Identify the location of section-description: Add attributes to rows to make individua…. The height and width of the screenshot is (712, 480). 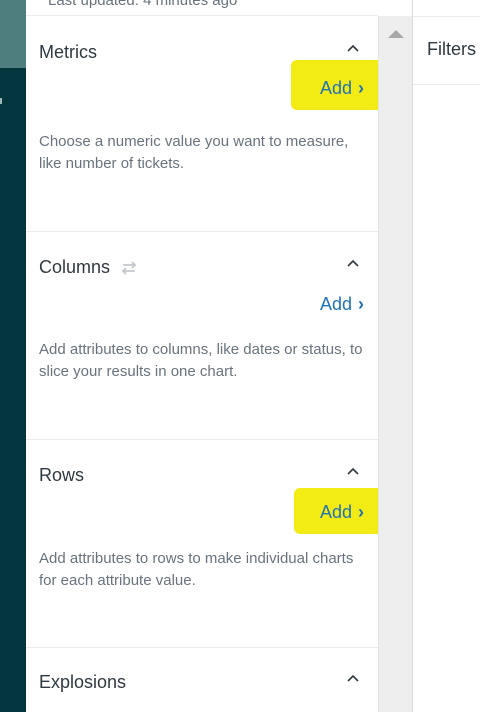
(196, 569).